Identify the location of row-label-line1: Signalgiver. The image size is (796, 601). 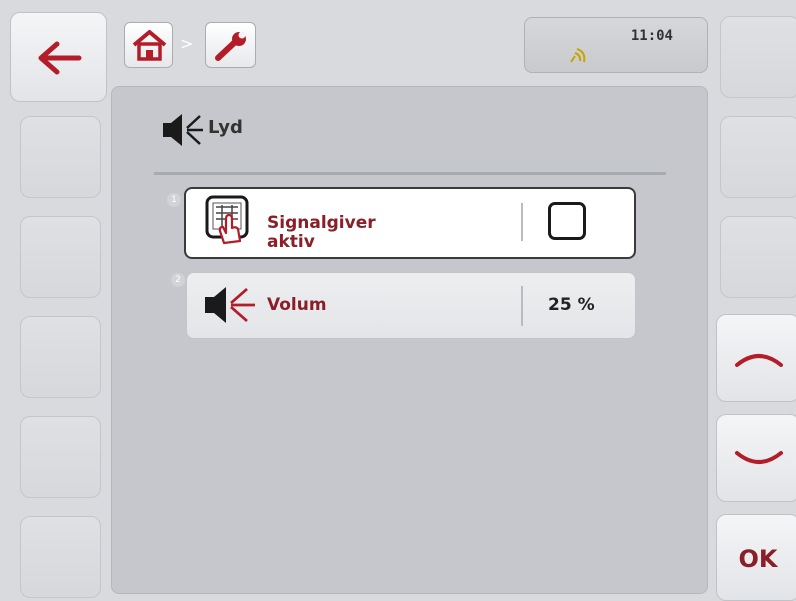
(321, 223).